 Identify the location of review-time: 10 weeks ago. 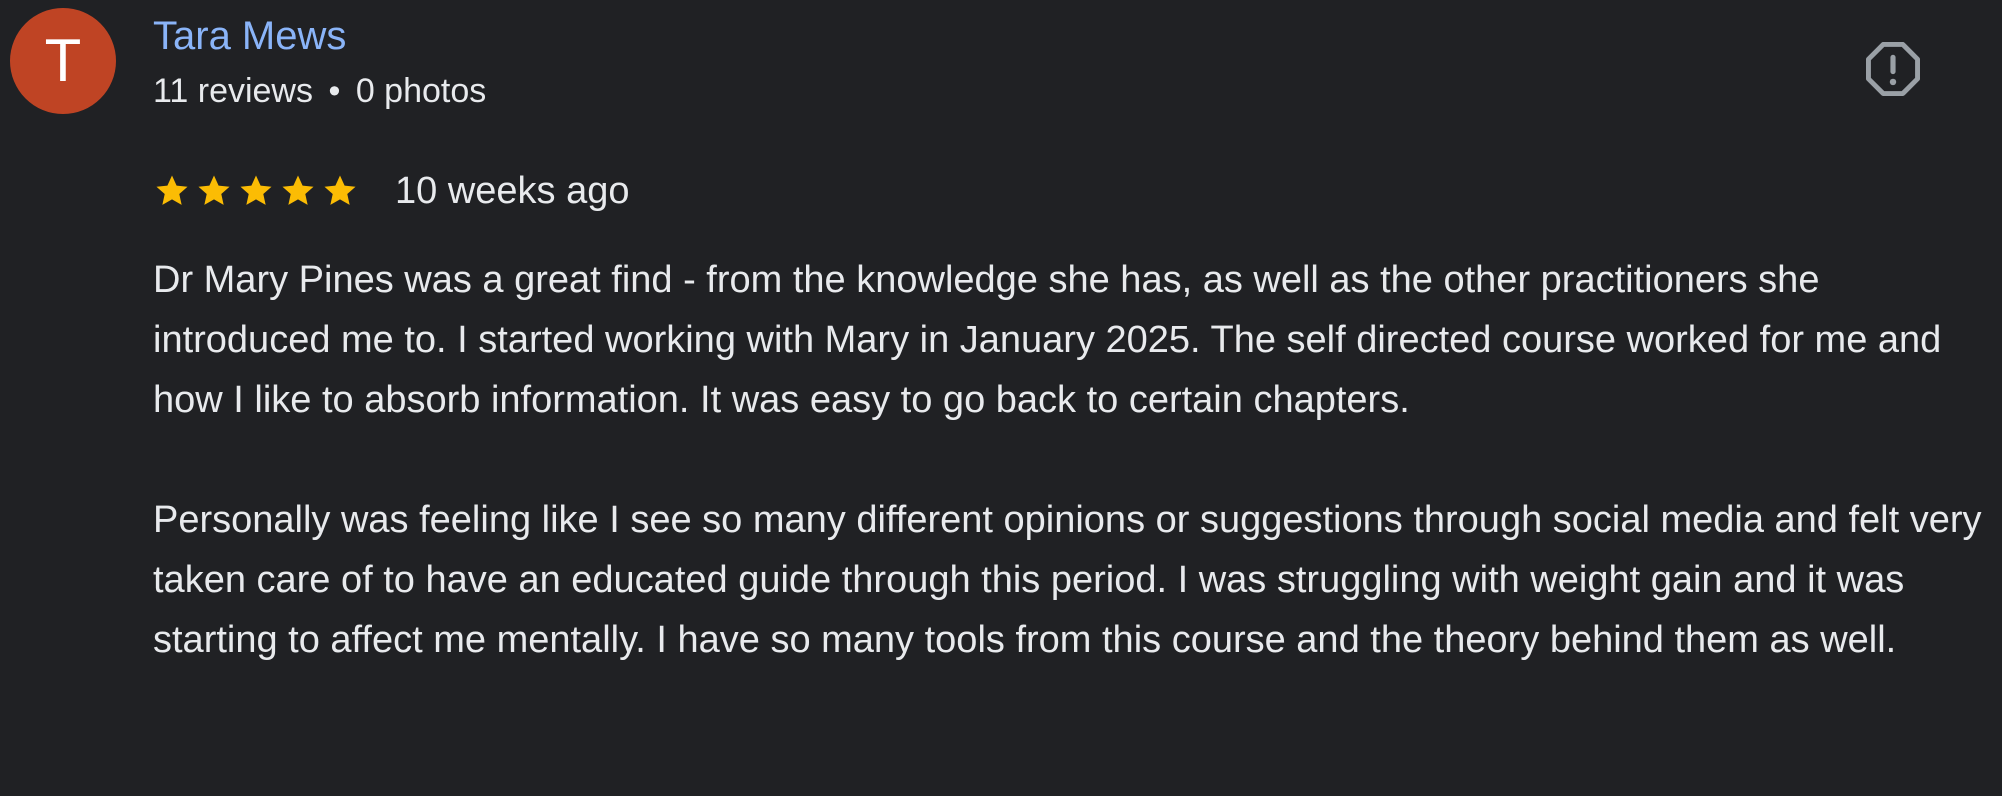
(512, 190).